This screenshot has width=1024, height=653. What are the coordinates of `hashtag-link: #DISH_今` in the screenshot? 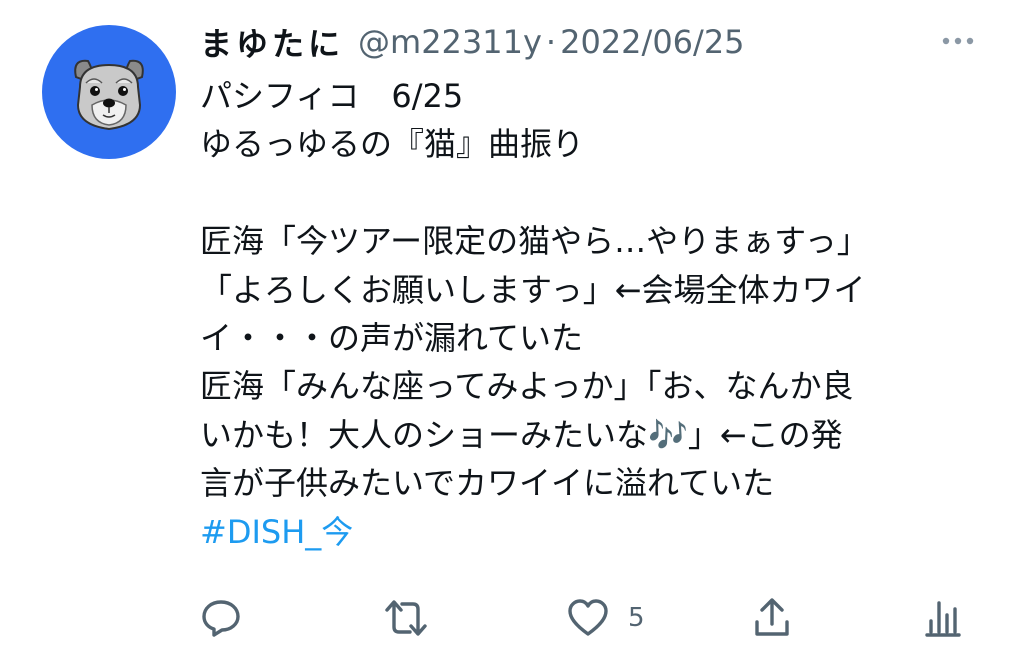 It's located at (276, 532).